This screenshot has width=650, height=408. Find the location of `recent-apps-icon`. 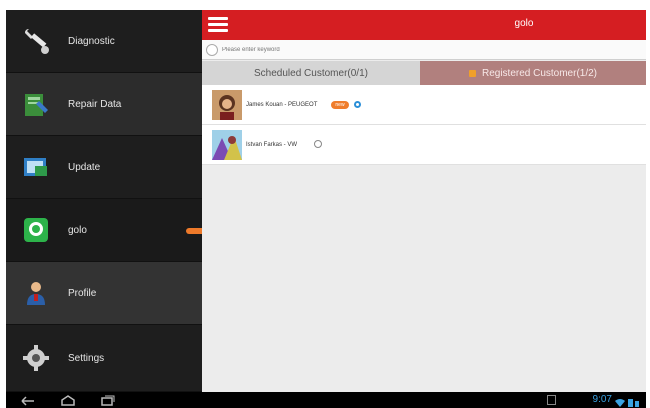

recent-apps-icon is located at coordinates (108, 400).